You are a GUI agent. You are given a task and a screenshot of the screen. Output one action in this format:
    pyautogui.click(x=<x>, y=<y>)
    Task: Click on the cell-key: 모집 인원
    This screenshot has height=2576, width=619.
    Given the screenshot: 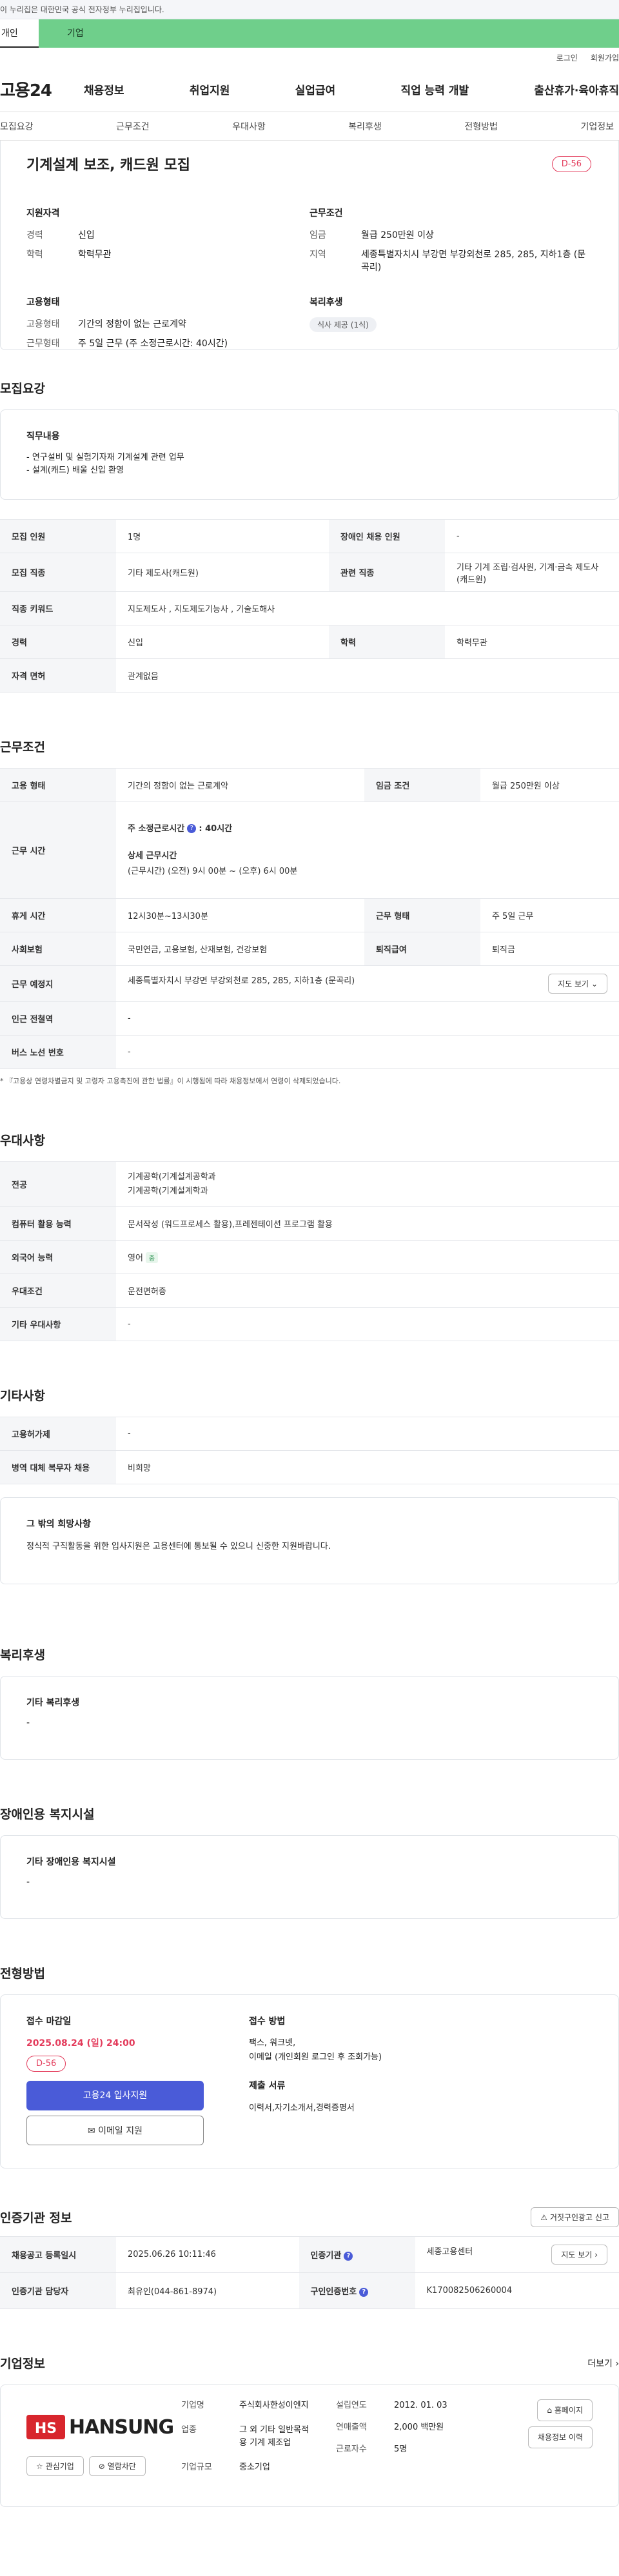 What is the action you would take?
    pyautogui.click(x=58, y=536)
    